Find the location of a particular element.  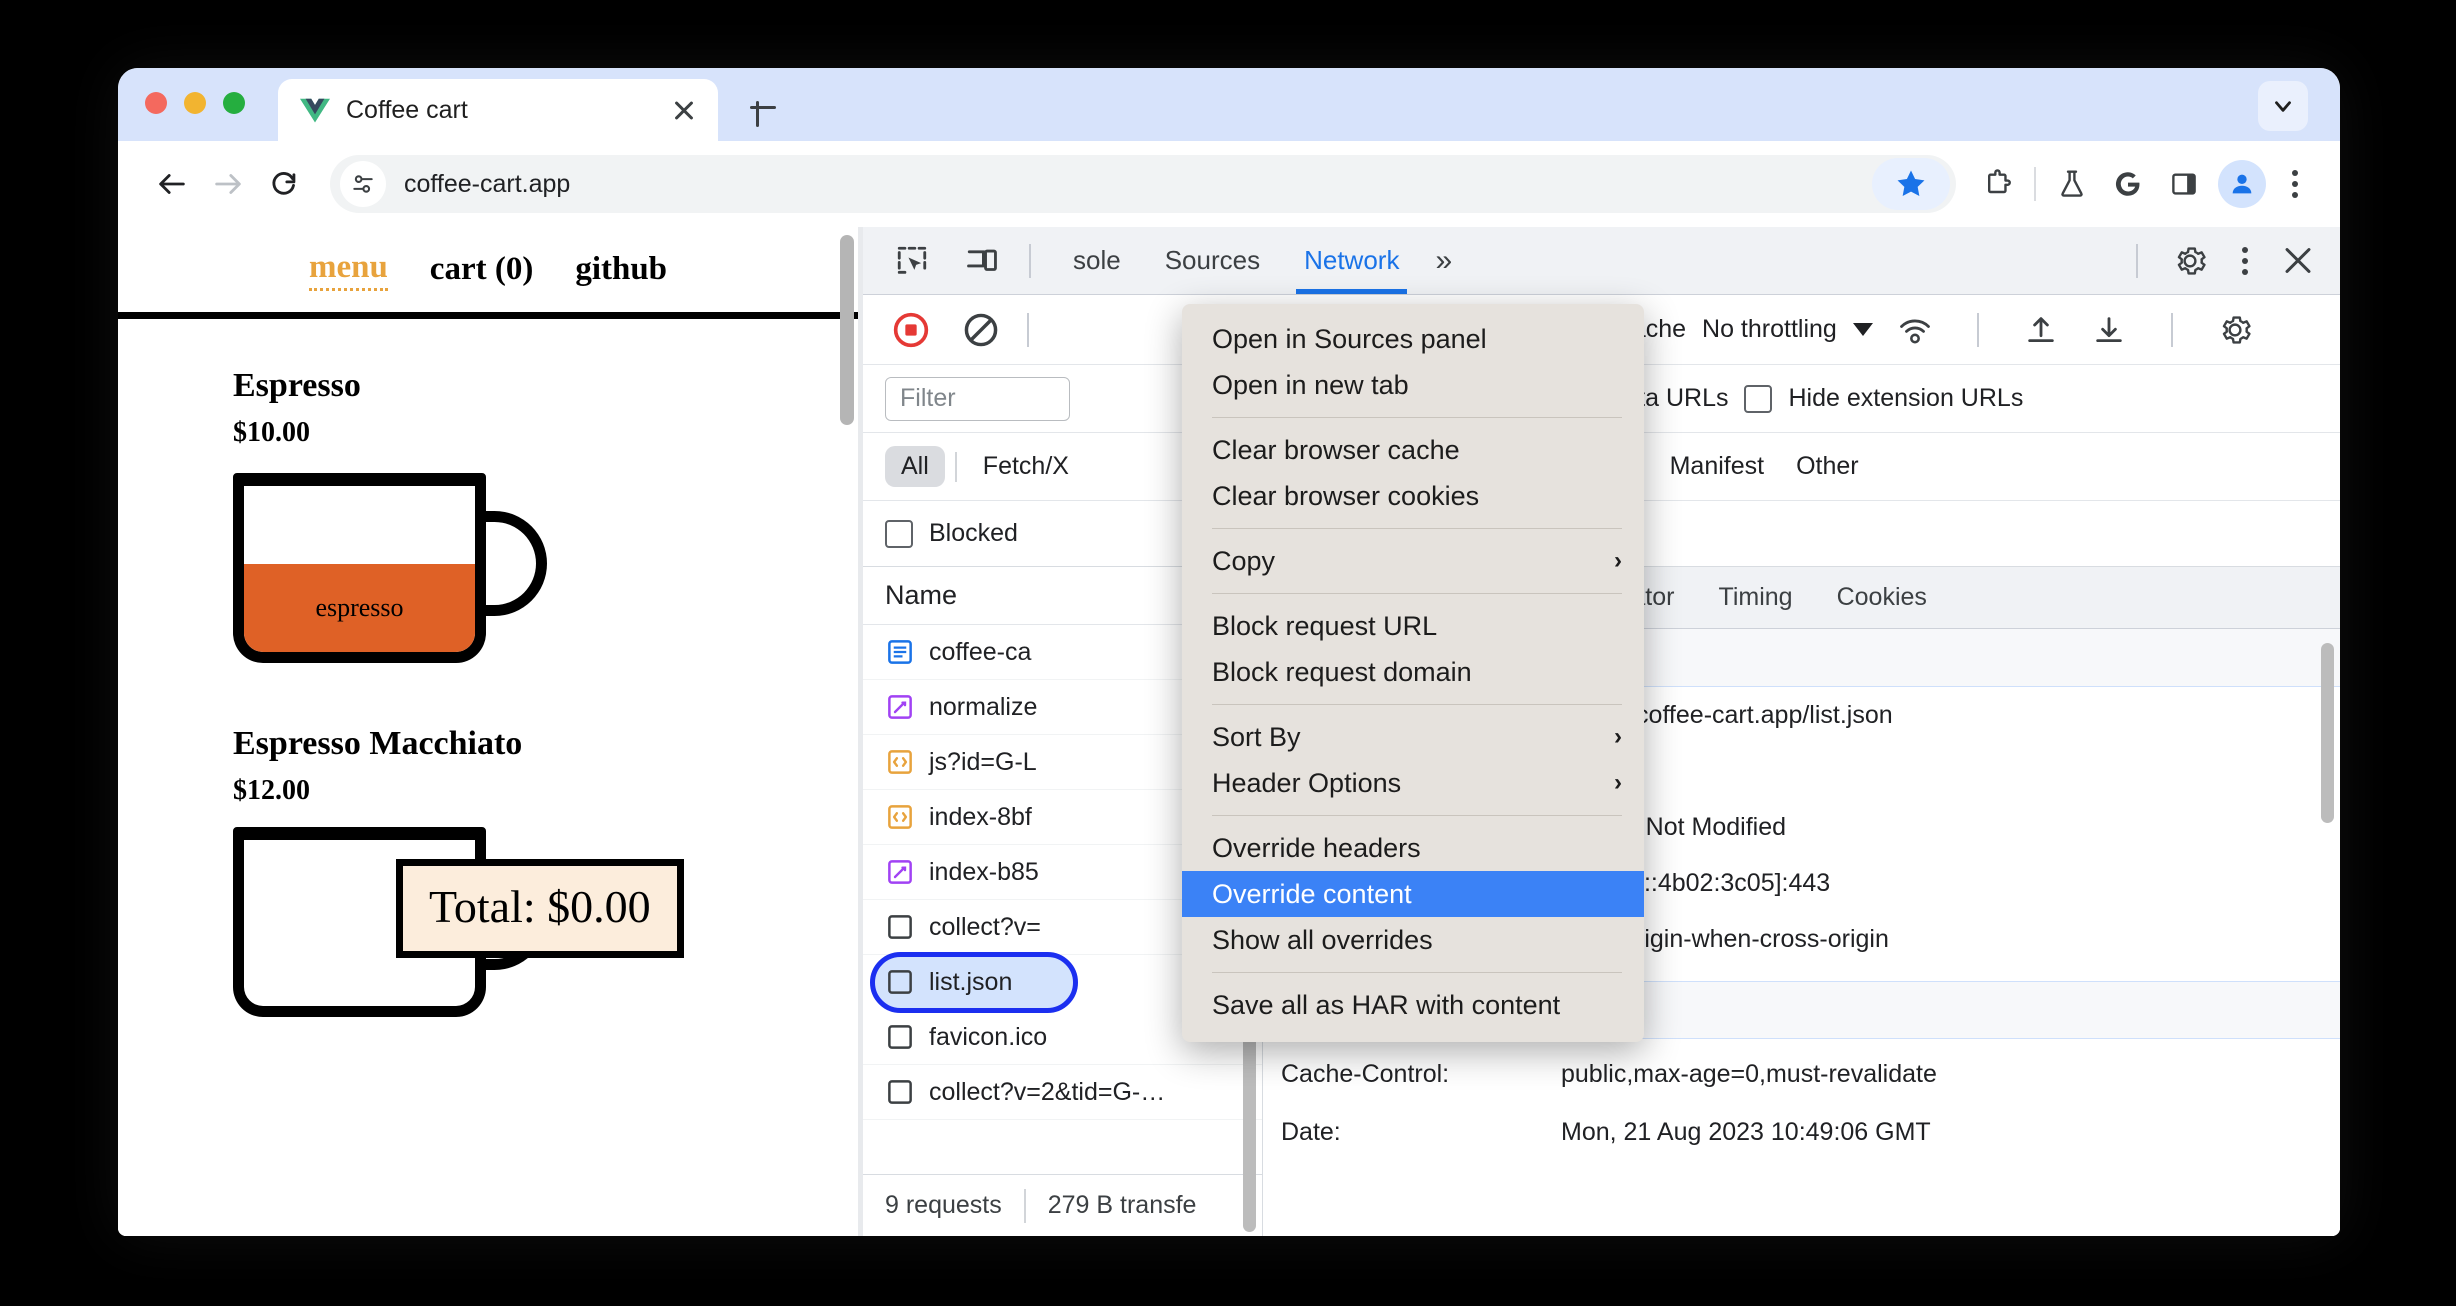

tab-search-button is located at coordinates (2283, 106).